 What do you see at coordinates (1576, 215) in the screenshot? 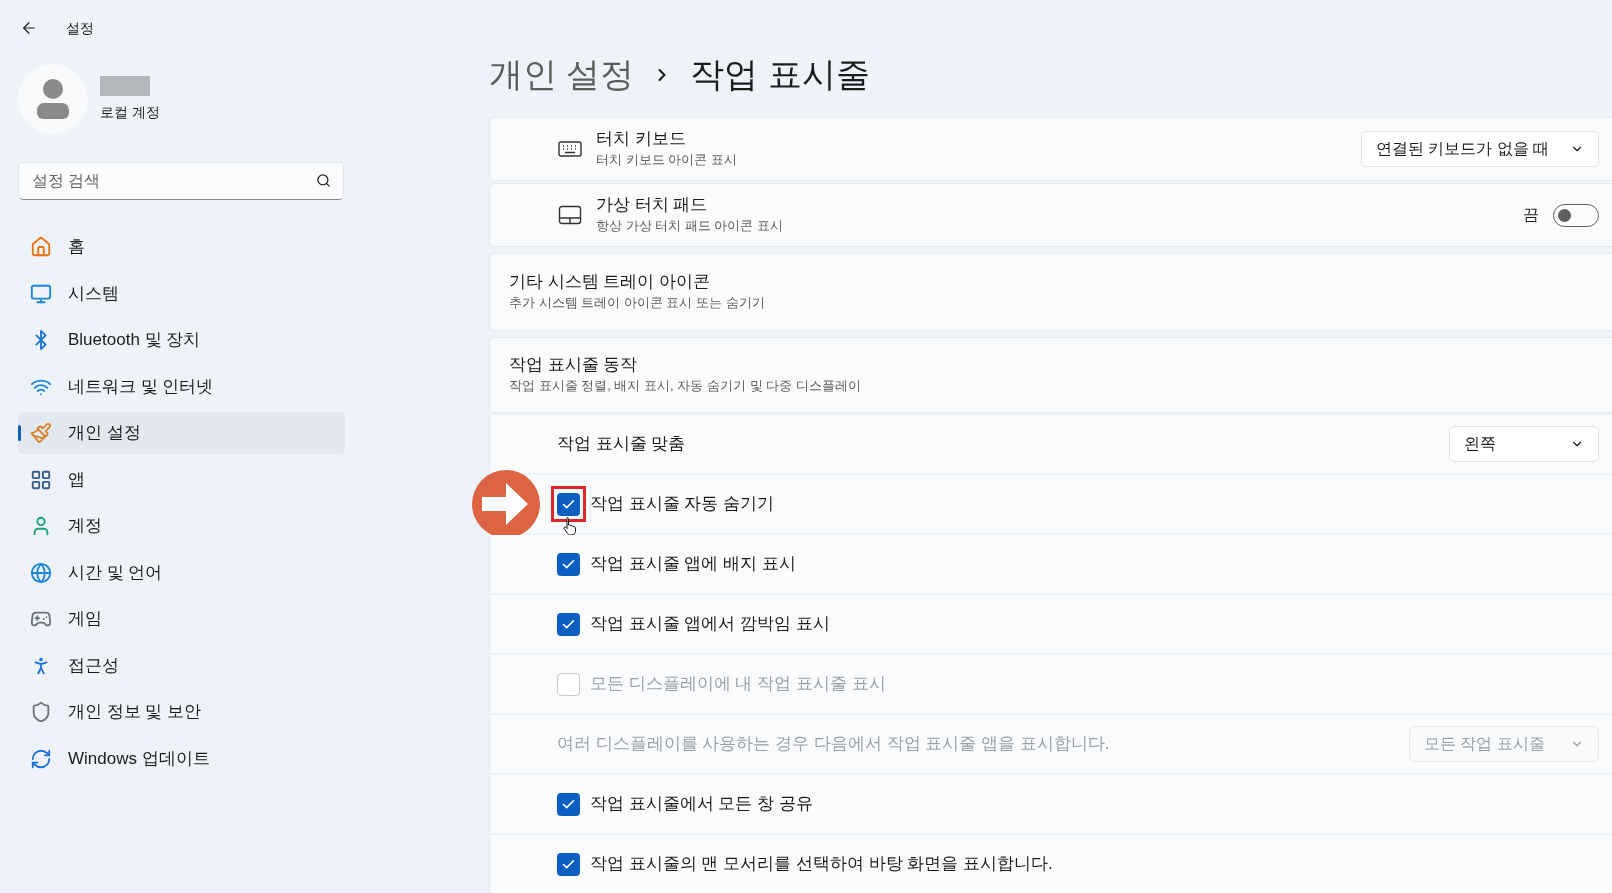
I see `toggle-switch` at bounding box center [1576, 215].